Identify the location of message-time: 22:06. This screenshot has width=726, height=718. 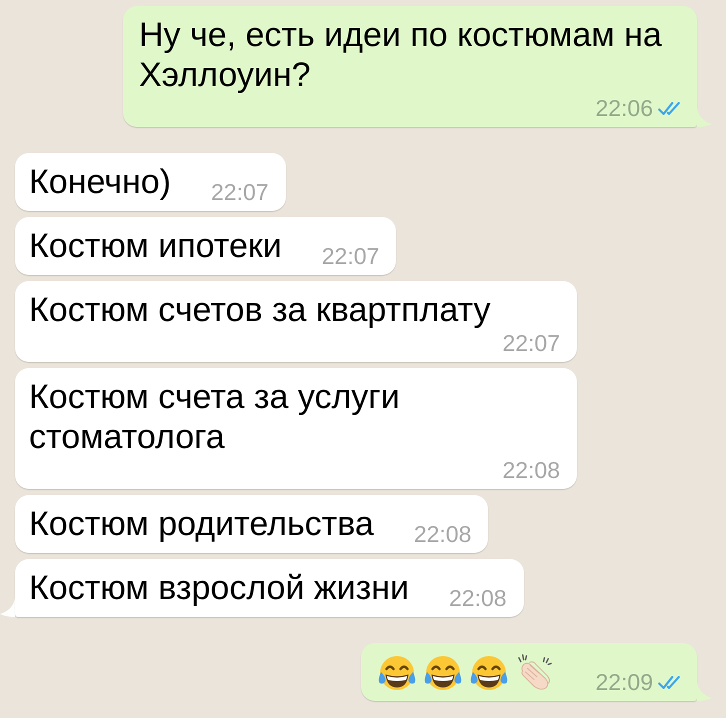
(624, 108).